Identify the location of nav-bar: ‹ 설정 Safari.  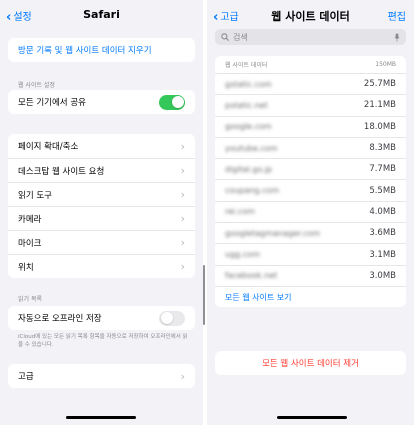
(101, 15).